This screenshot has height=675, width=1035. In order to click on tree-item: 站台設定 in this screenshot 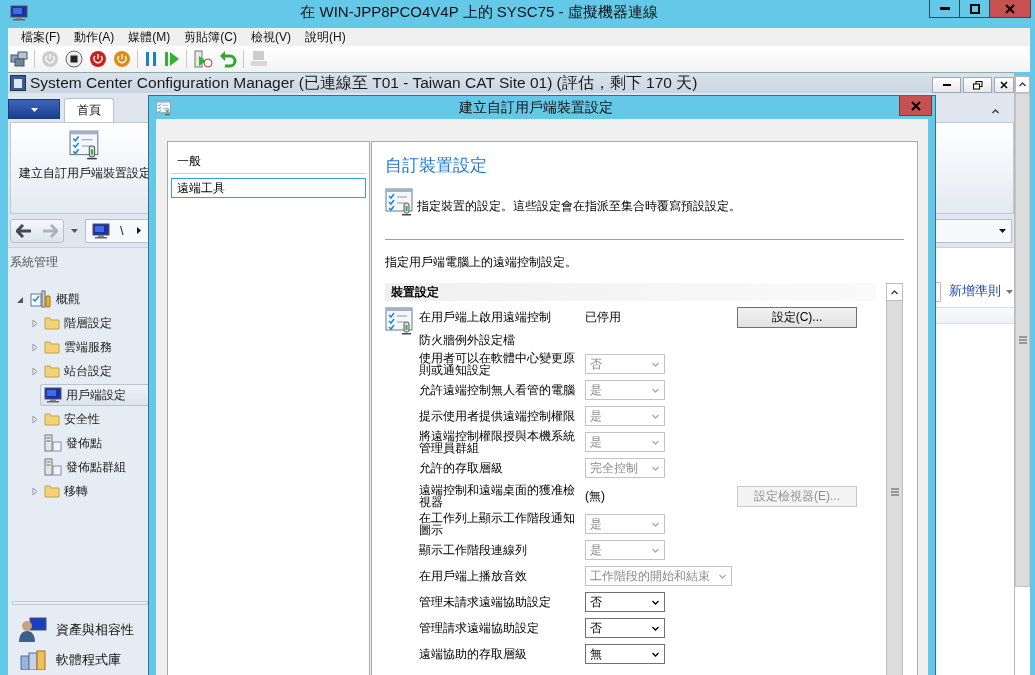, I will do `click(94, 371)`.